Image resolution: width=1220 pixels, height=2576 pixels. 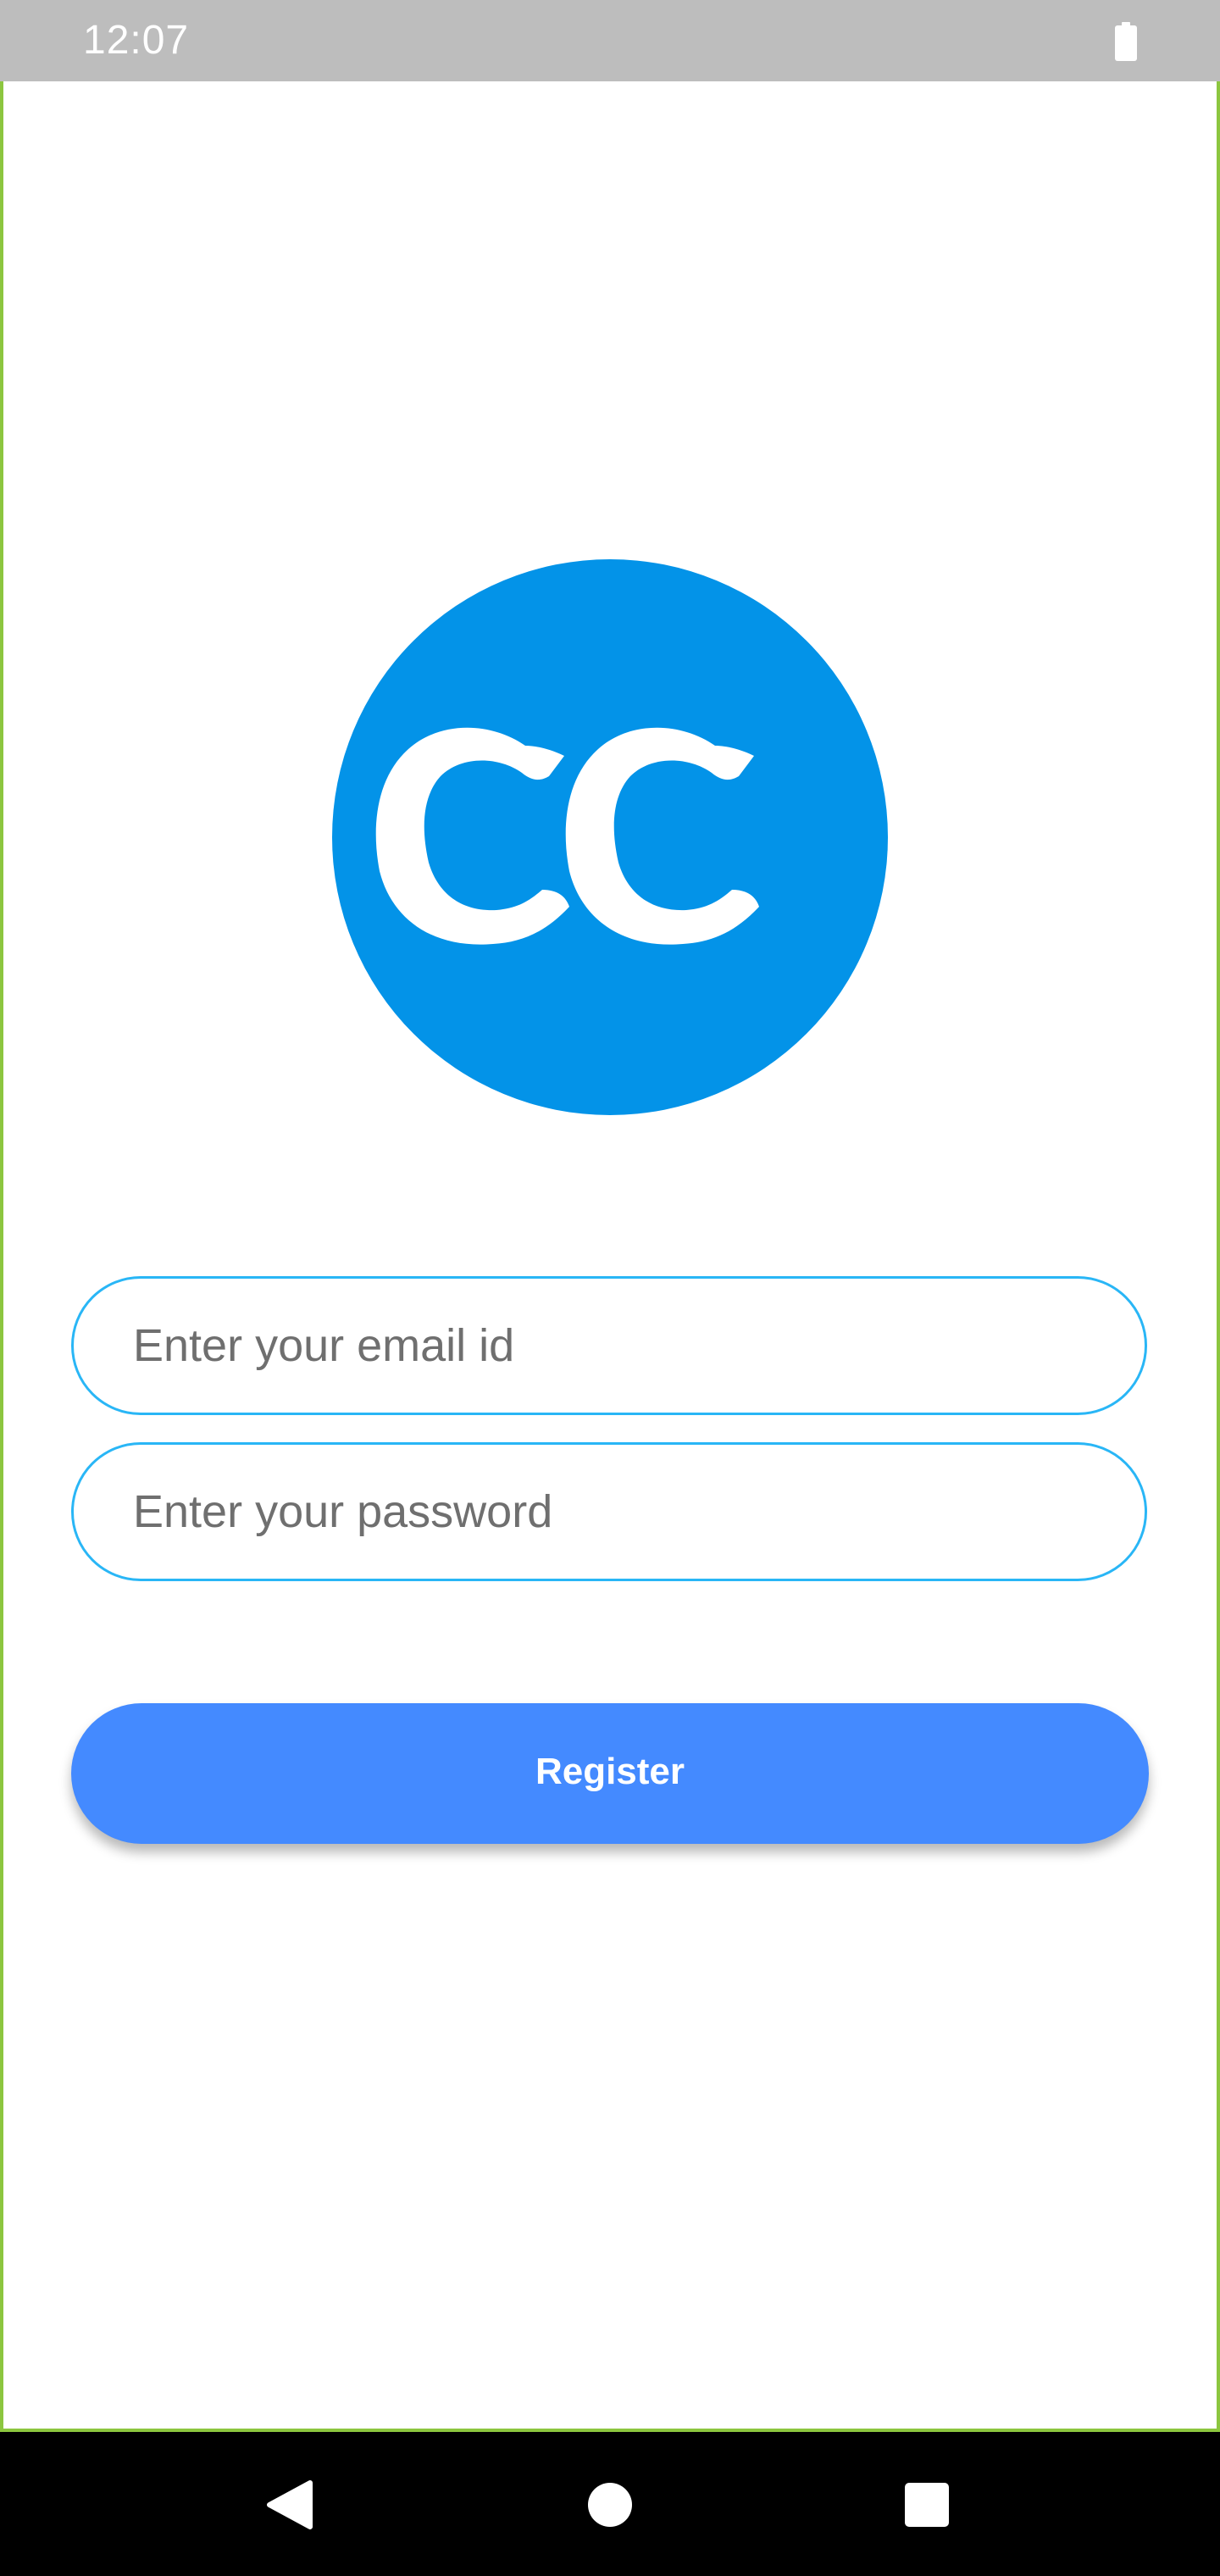 I want to click on password-placeholder: Enter your password, so click(x=343, y=1511).